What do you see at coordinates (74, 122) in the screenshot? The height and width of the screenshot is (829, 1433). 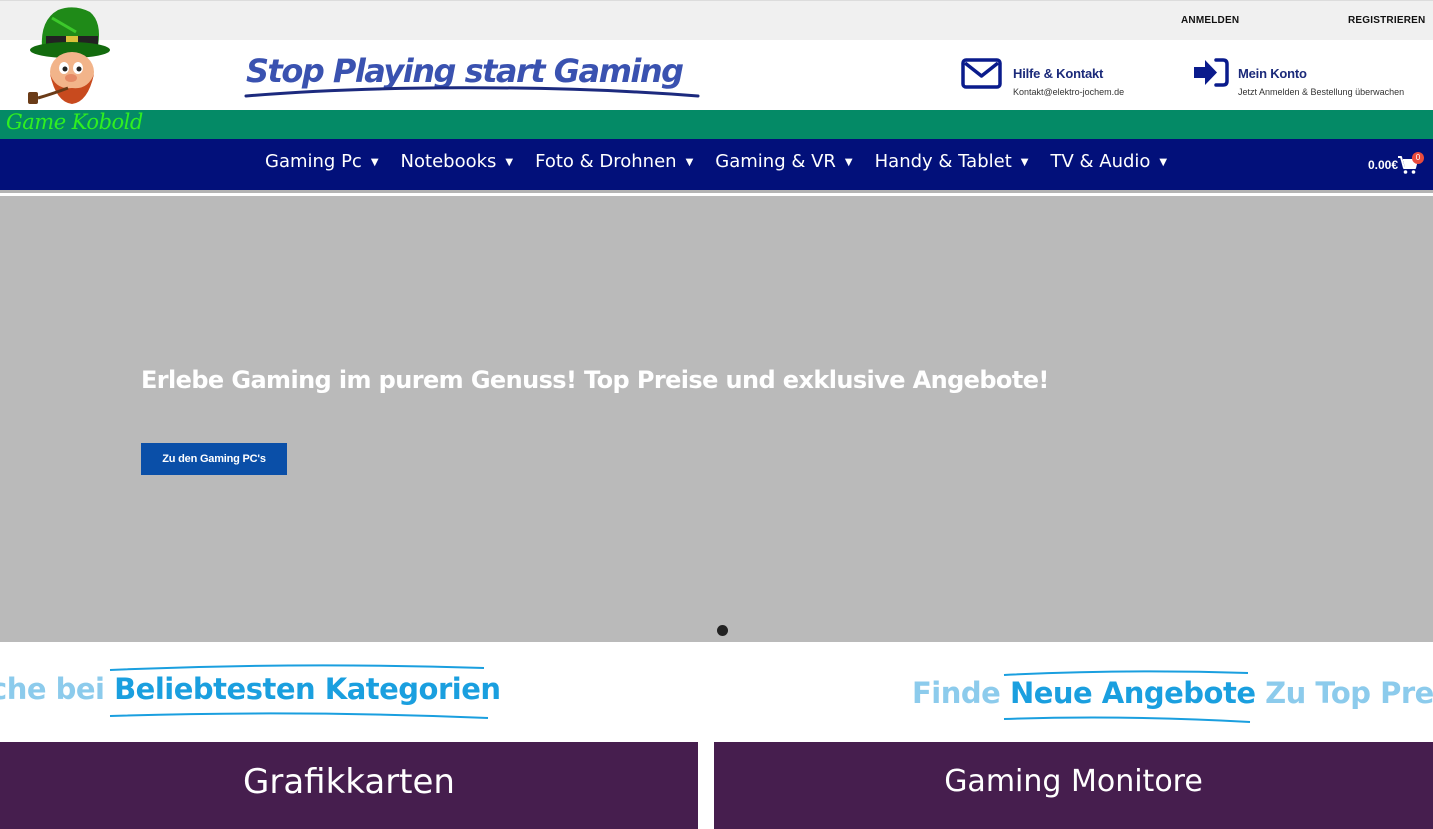 I see `logo-text: Game Kobold` at bounding box center [74, 122].